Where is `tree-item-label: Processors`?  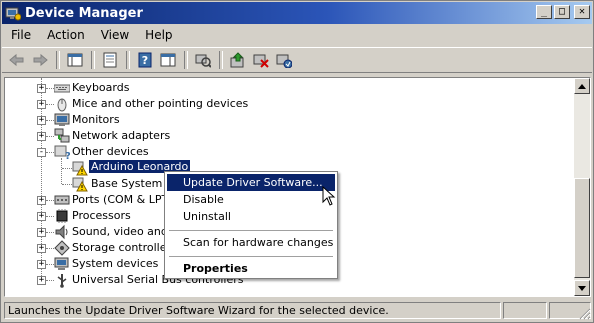 tree-item-label: Processors is located at coordinates (101, 215).